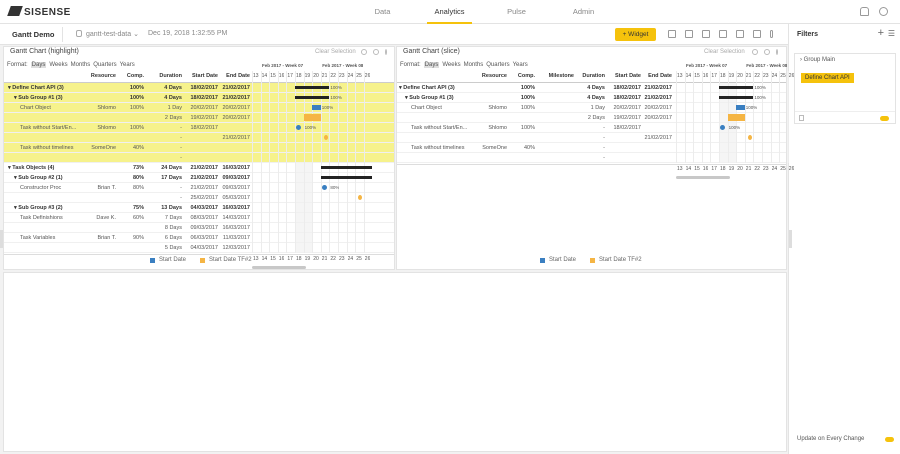 The height and width of the screenshot is (454, 900). Describe the element at coordinates (864, 11) in the screenshot. I see `bell-icon` at that location.